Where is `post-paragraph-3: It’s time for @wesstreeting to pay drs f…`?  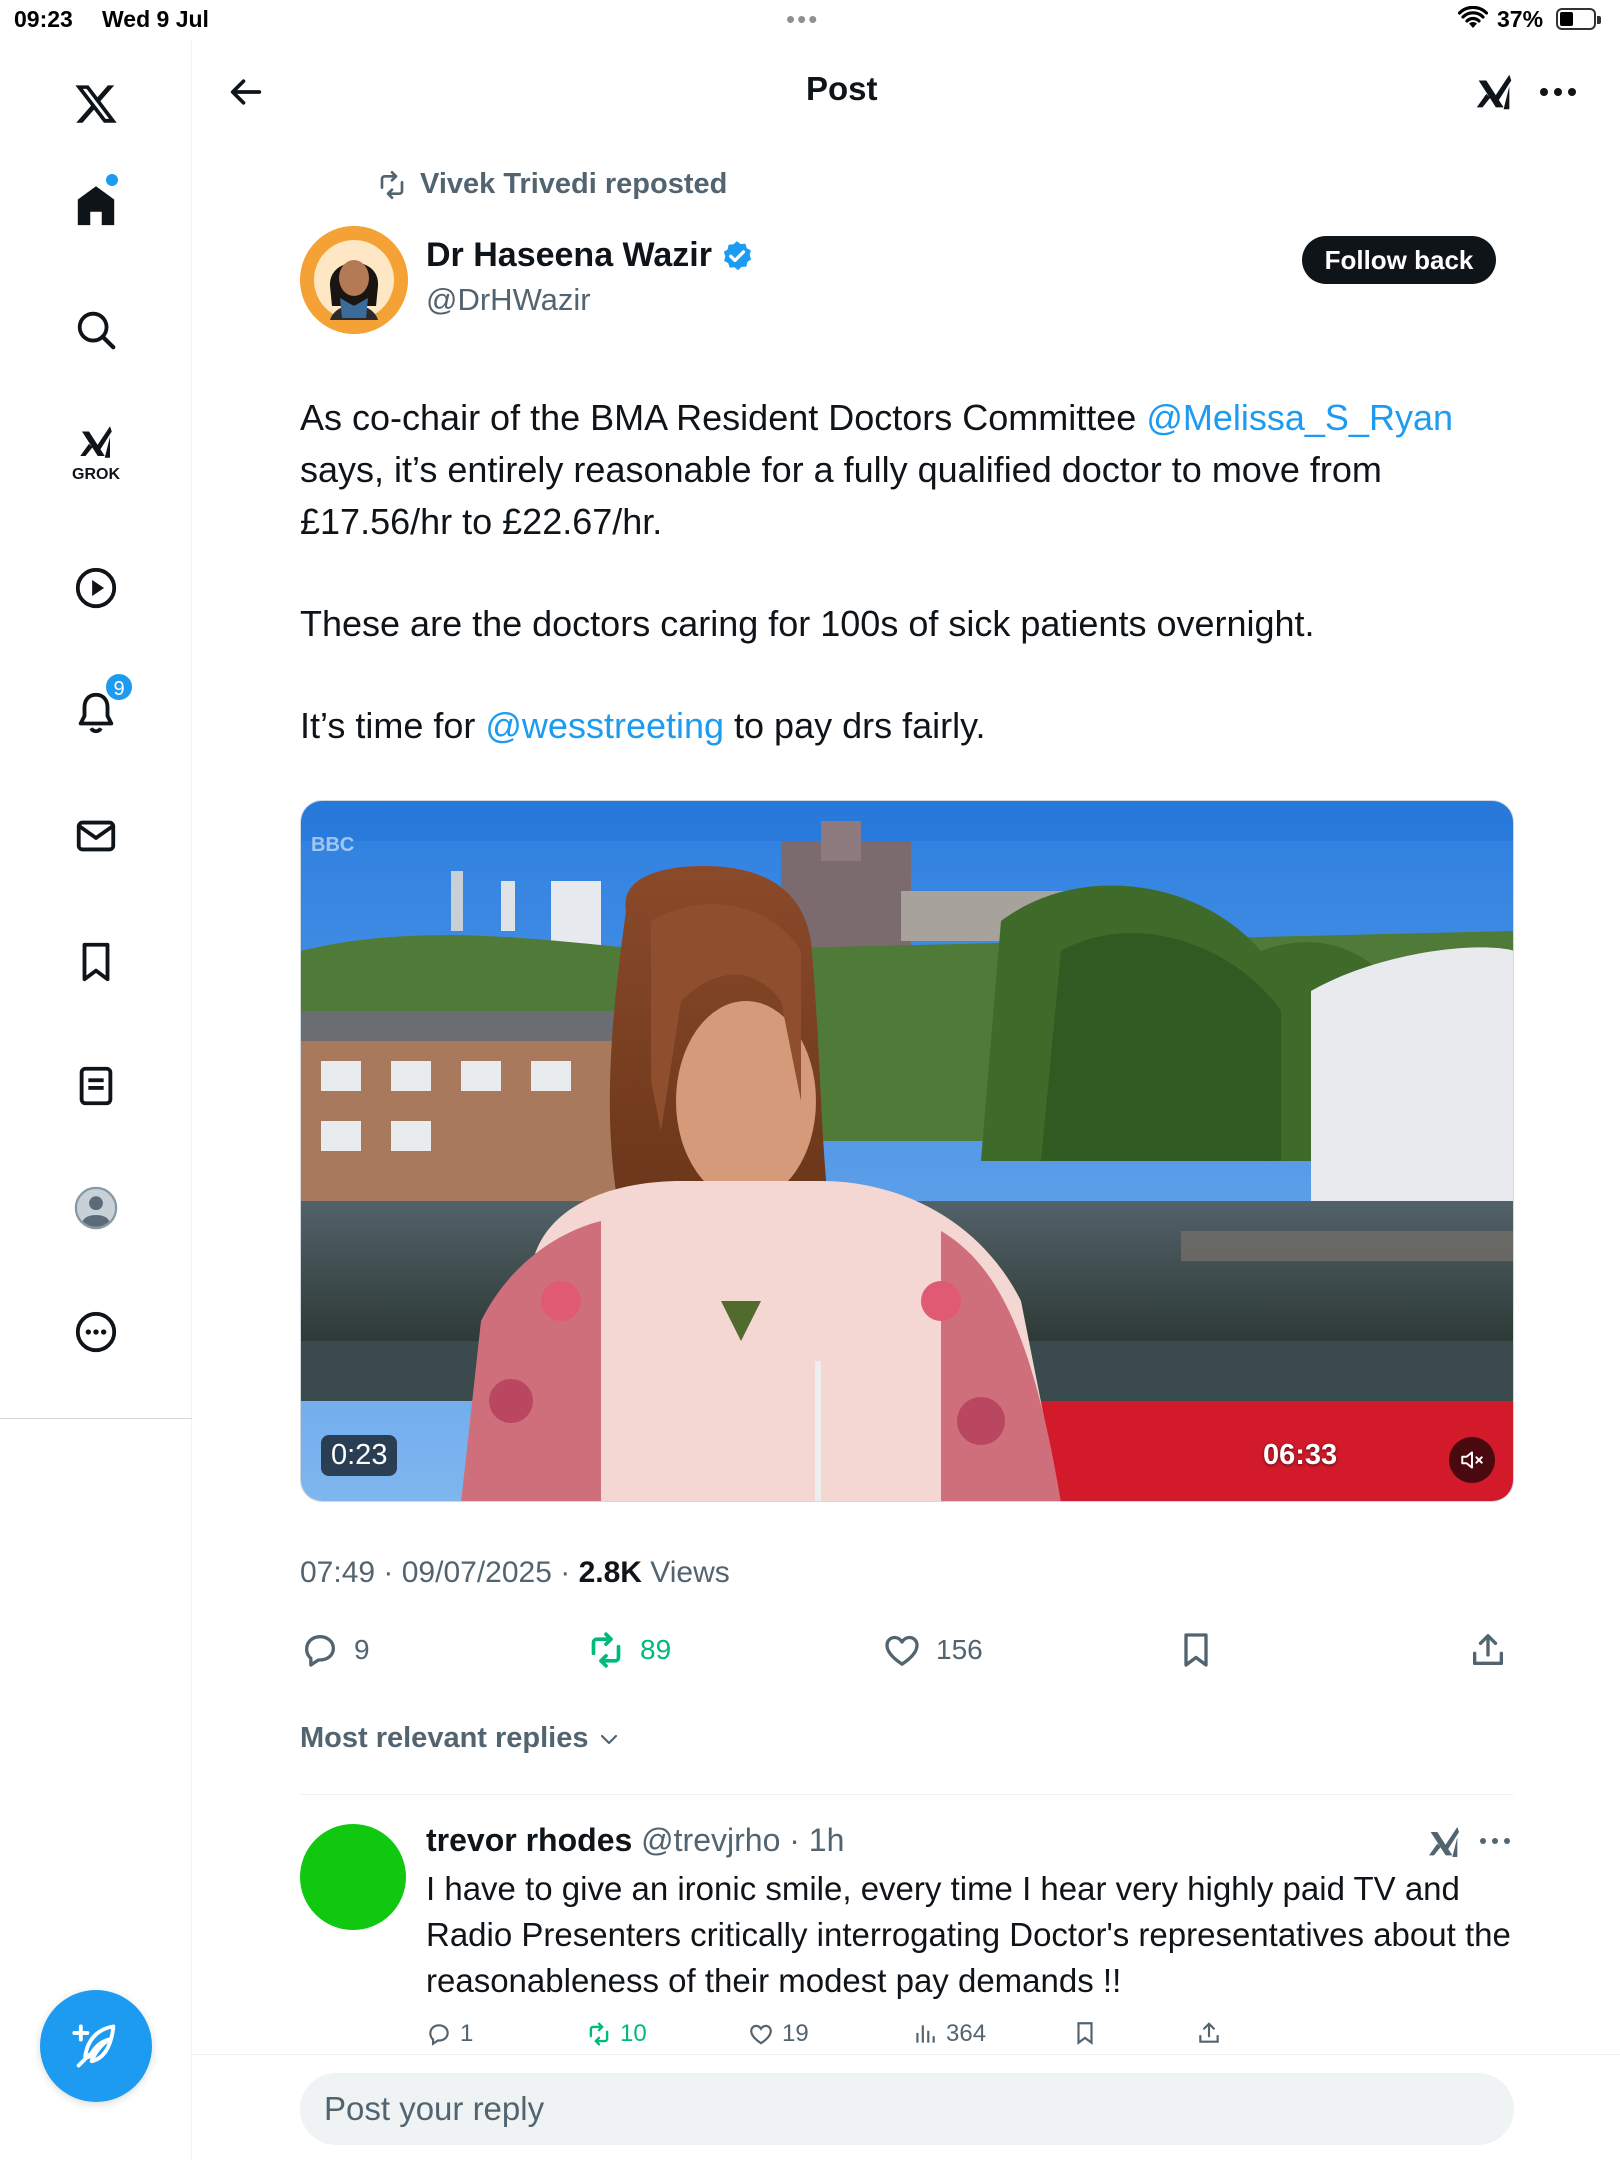
post-paragraph-3: It’s time for @wesstreeting to pay drs f… is located at coordinates (910, 726).